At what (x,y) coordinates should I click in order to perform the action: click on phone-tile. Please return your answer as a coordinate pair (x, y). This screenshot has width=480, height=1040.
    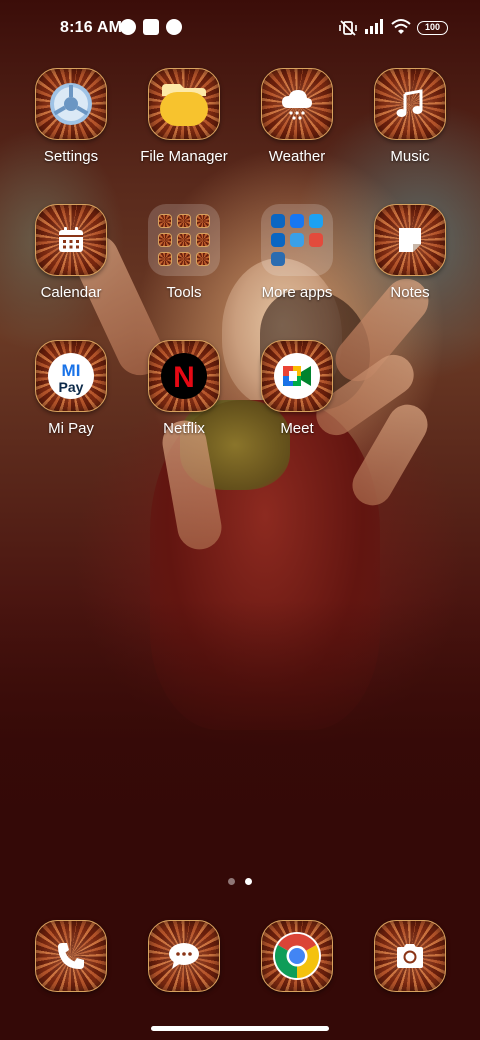
    Looking at the image, I should click on (71, 956).